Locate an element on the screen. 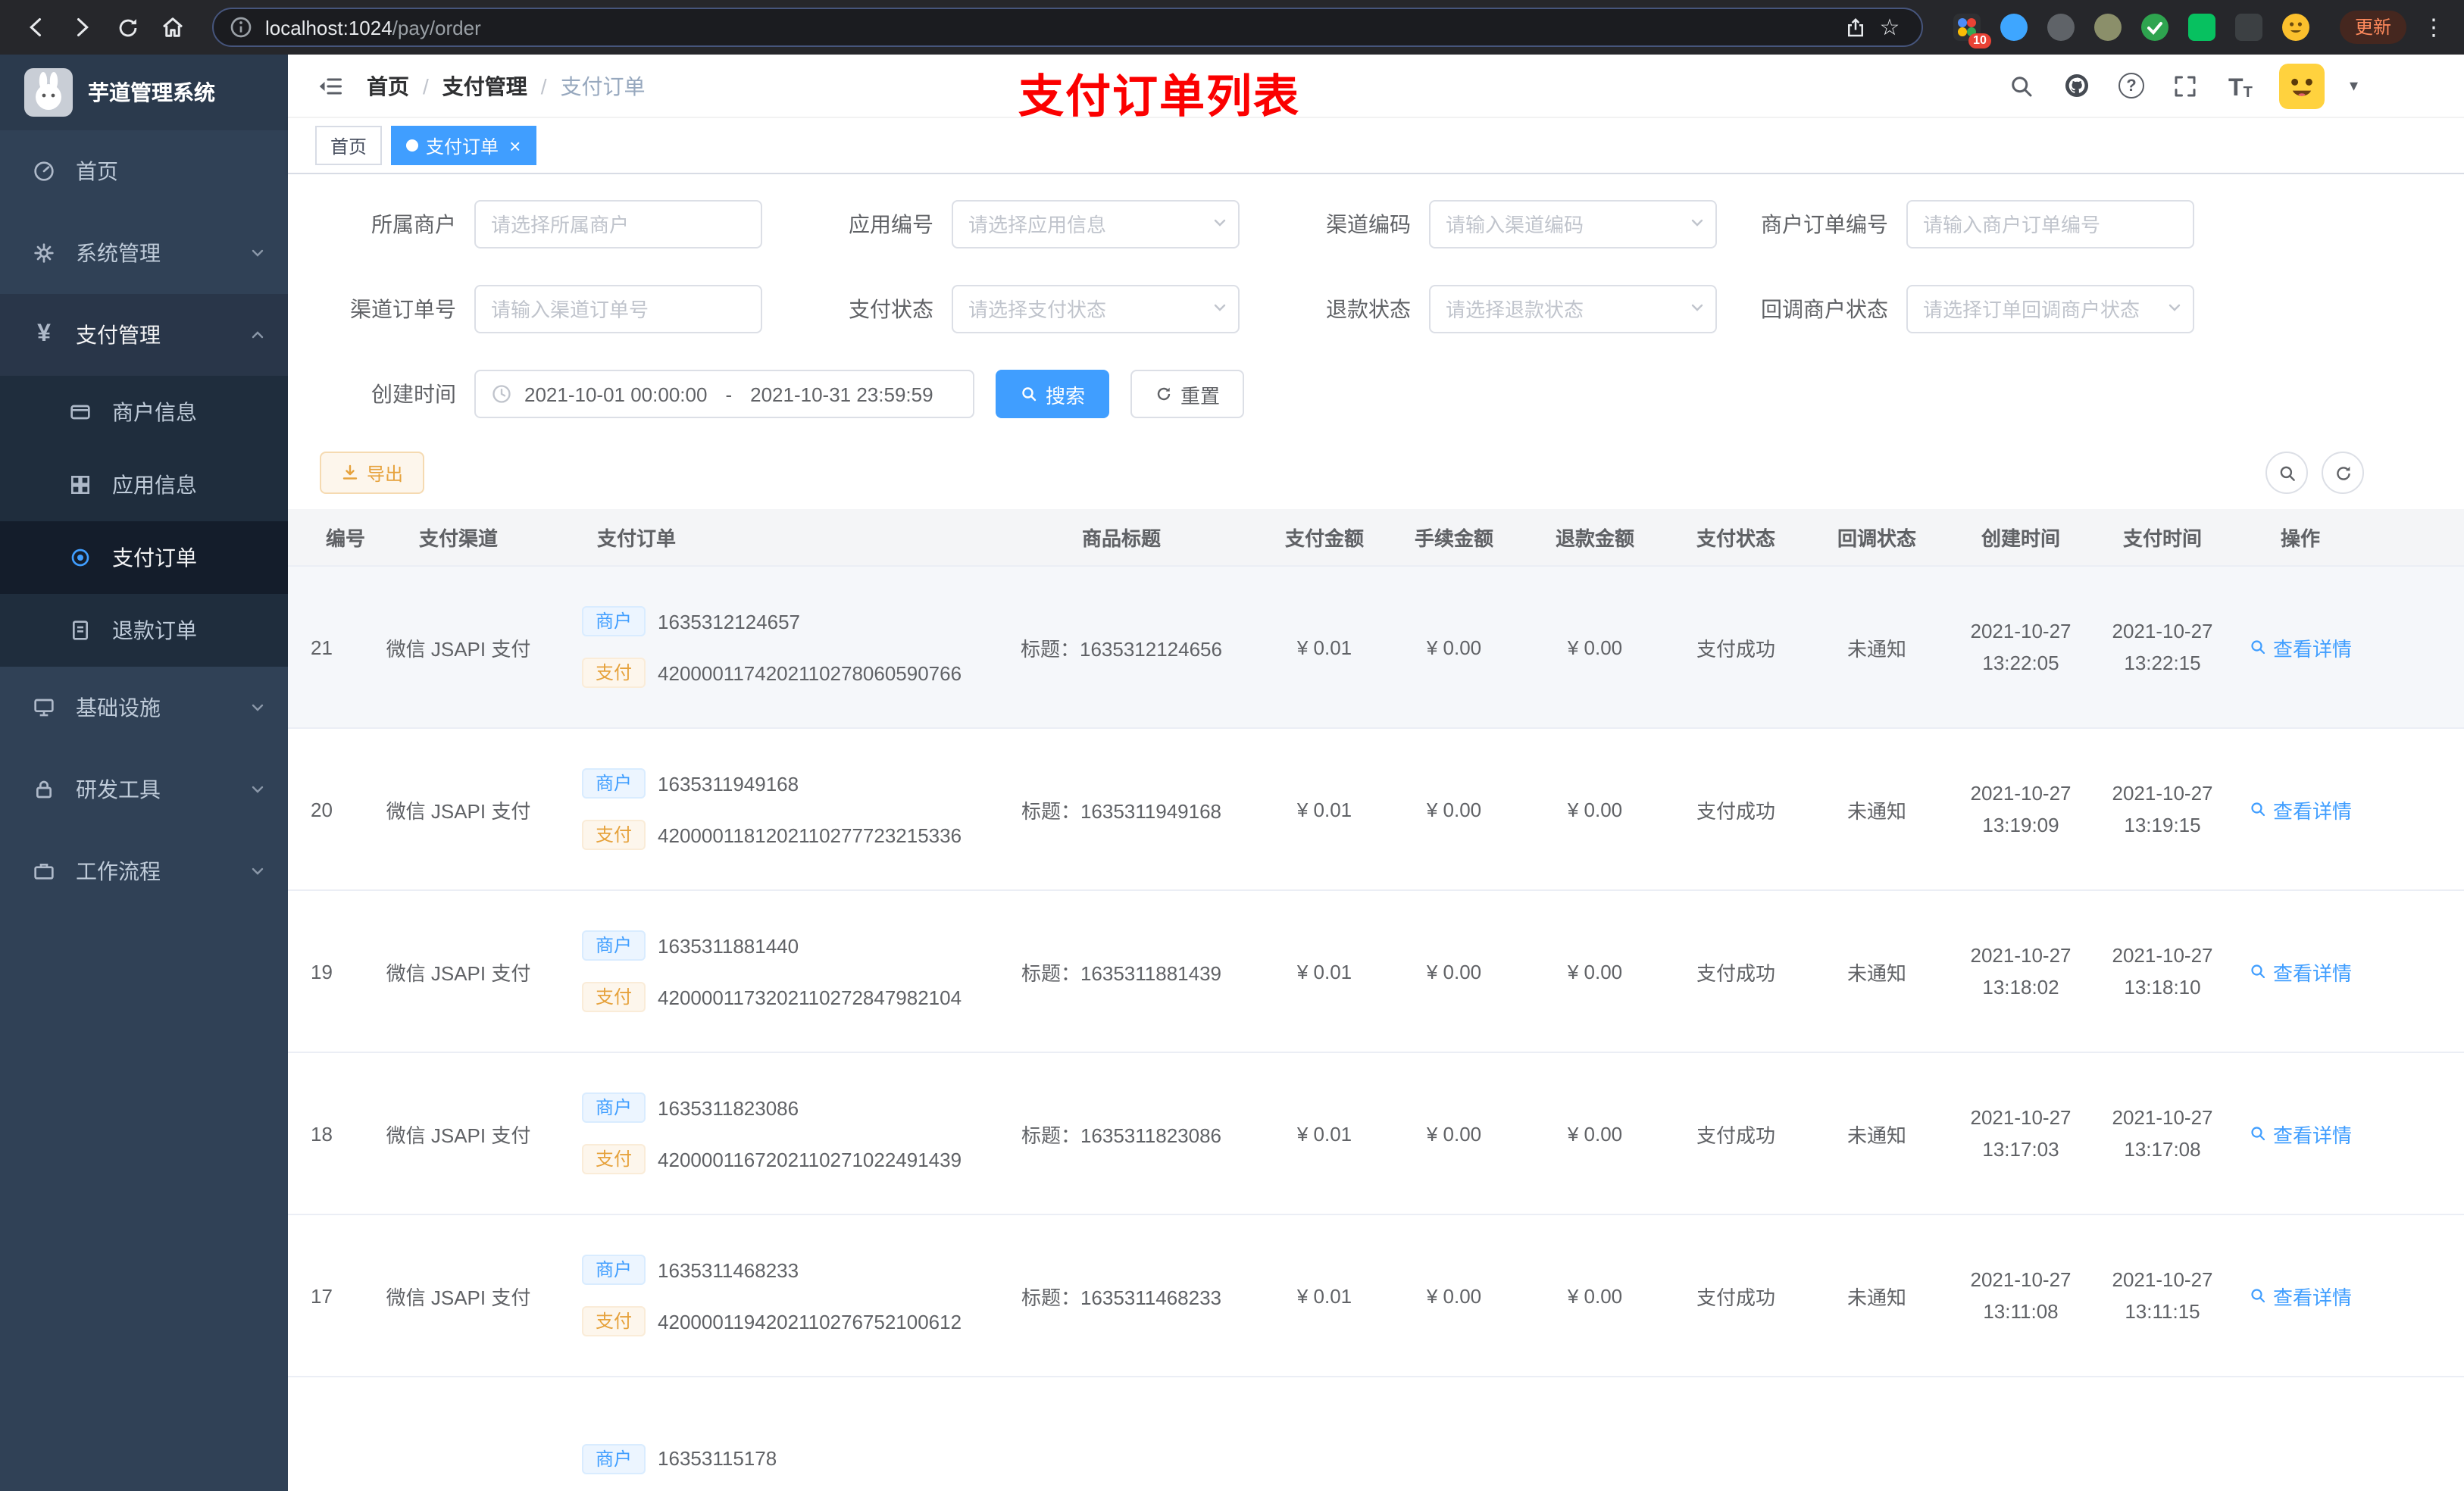 This screenshot has width=2464, height=1491. channel-order-input is located at coordinates (618, 309).